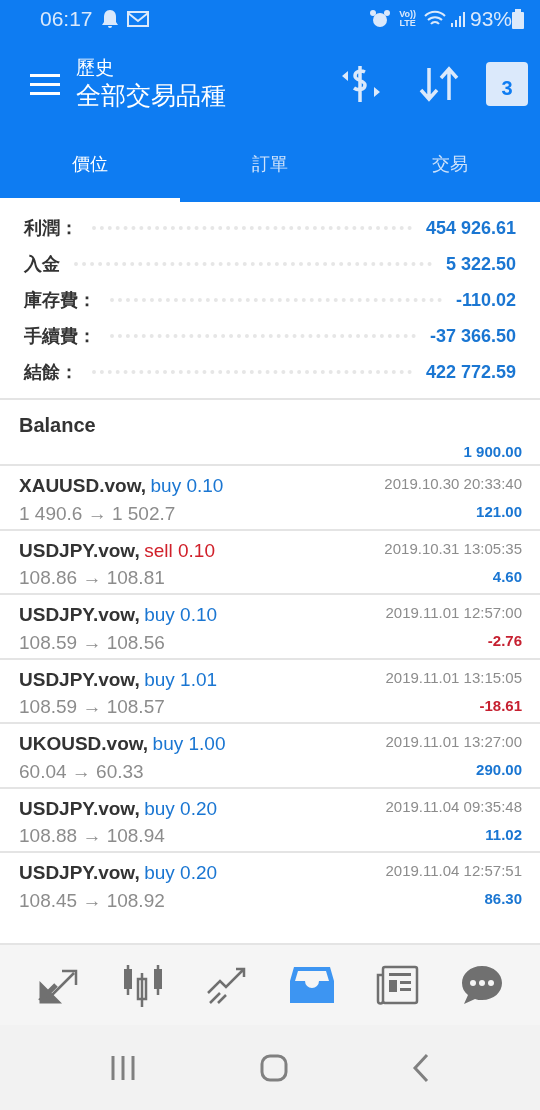 The height and width of the screenshot is (1110, 540). What do you see at coordinates (470, 372) in the screenshot?
I see `summary-value: 422 772.59` at bounding box center [470, 372].